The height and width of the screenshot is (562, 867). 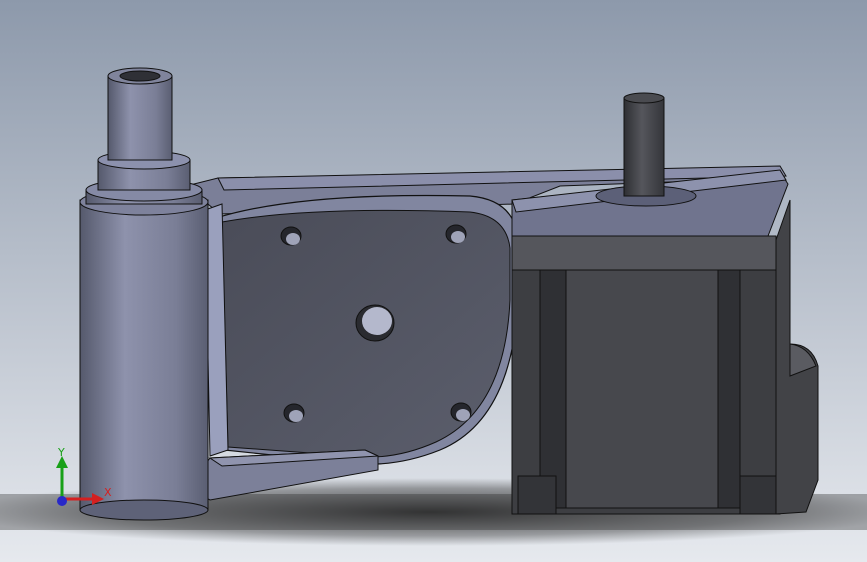 I want to click on center-bore, so click(x=375, y=323).